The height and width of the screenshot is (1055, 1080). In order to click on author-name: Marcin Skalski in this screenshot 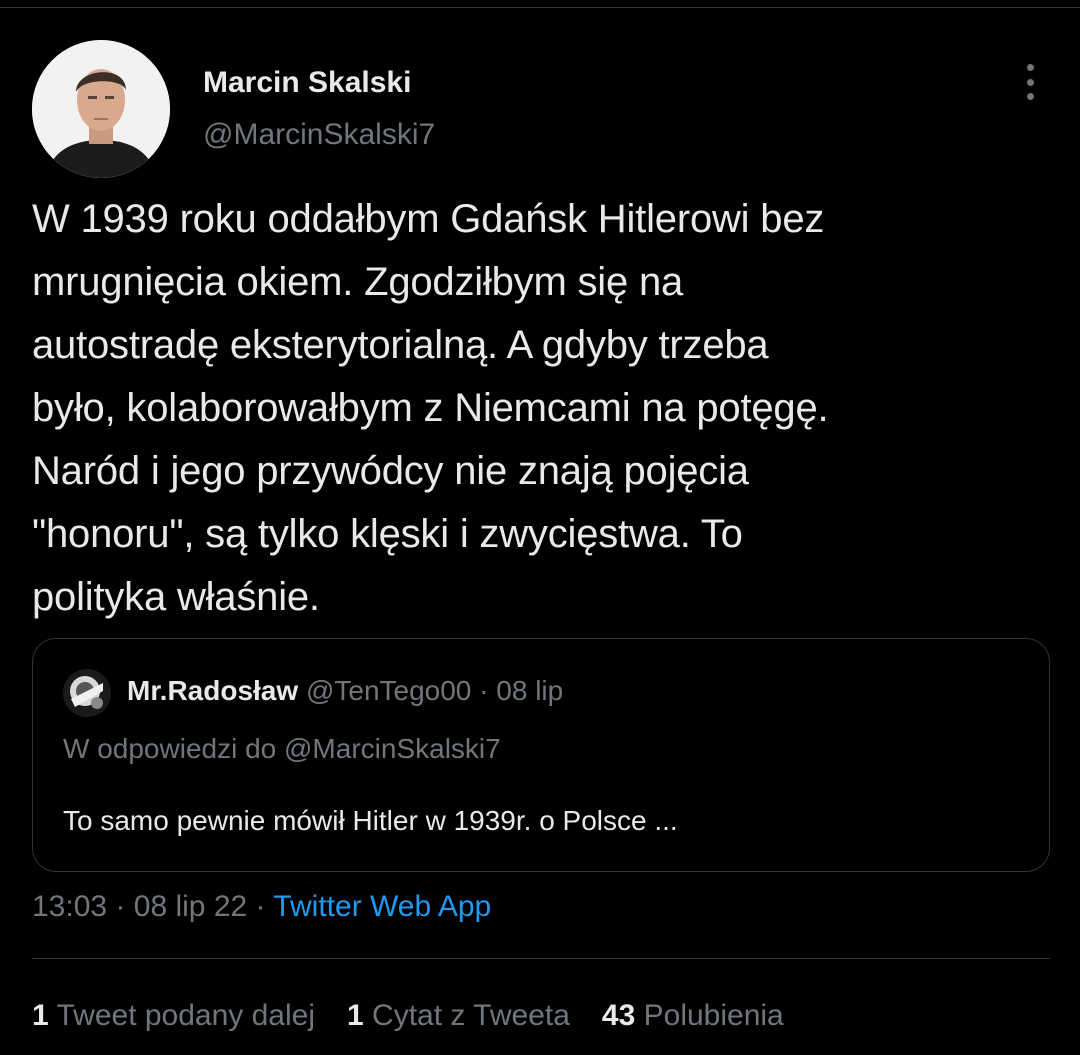, I will do `click(307, 83)`.